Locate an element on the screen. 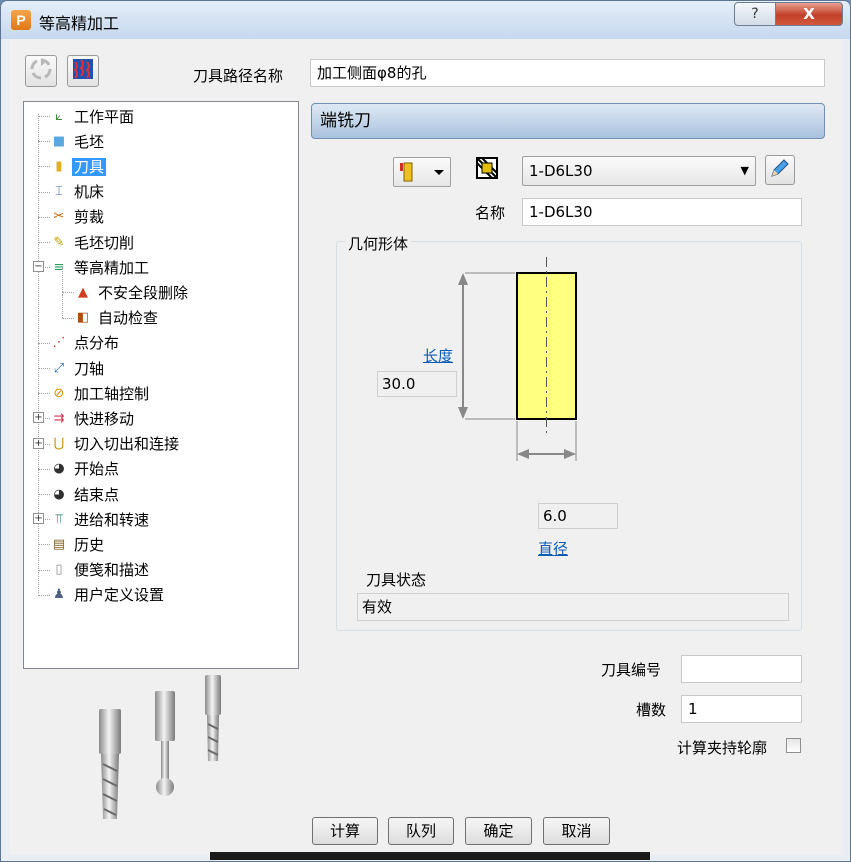  tree-item-label: 点分布 is located at coordinates (97, 343).